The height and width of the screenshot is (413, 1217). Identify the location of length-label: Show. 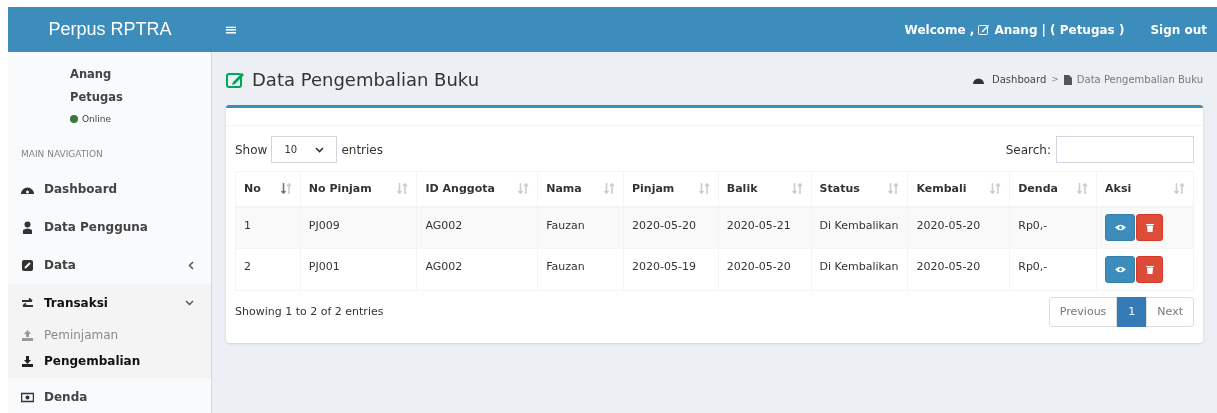
(251, 150).